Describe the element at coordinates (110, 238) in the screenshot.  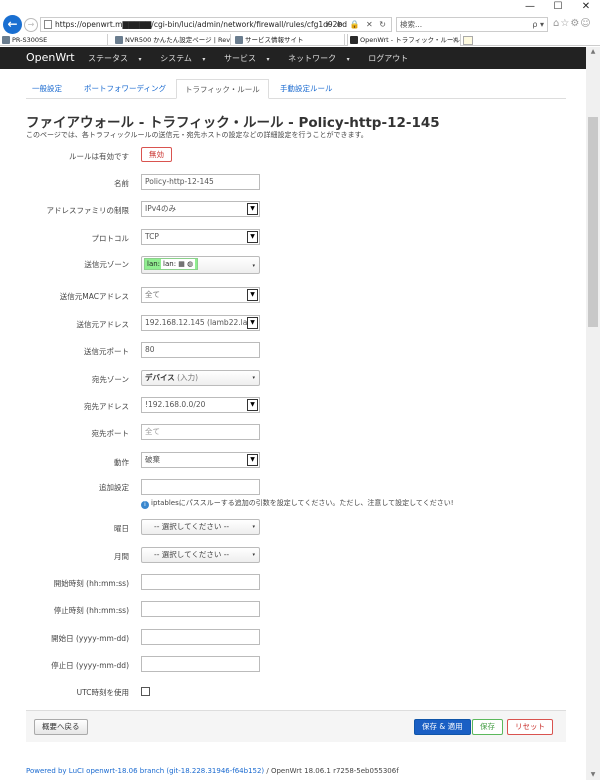
I see `protocol-label: プロトコル` at that location.